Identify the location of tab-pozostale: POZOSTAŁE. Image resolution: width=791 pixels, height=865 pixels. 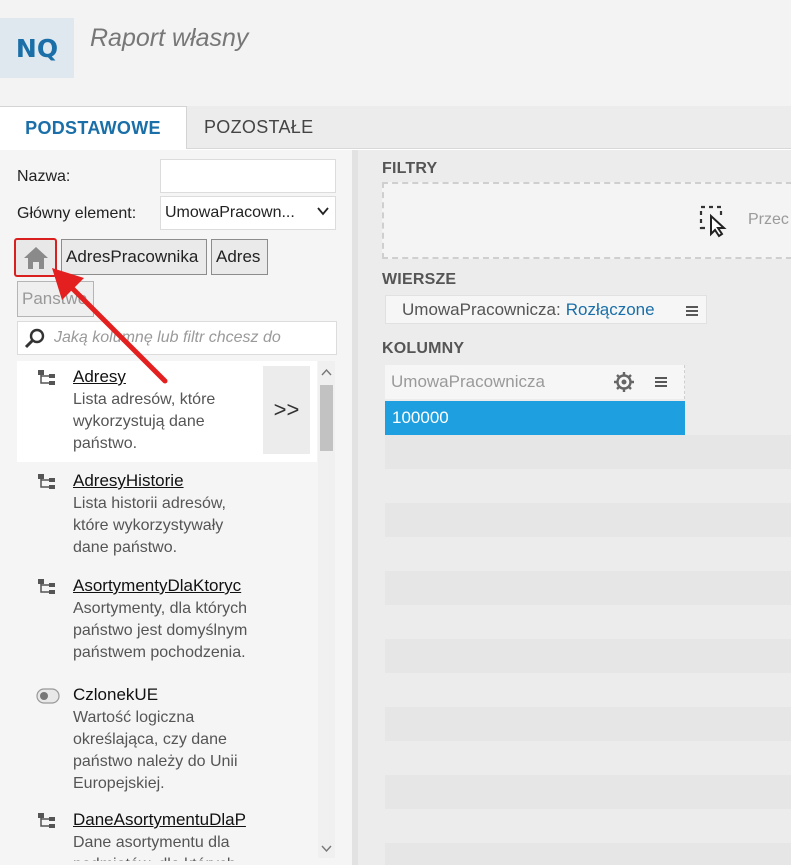
(258, 127).